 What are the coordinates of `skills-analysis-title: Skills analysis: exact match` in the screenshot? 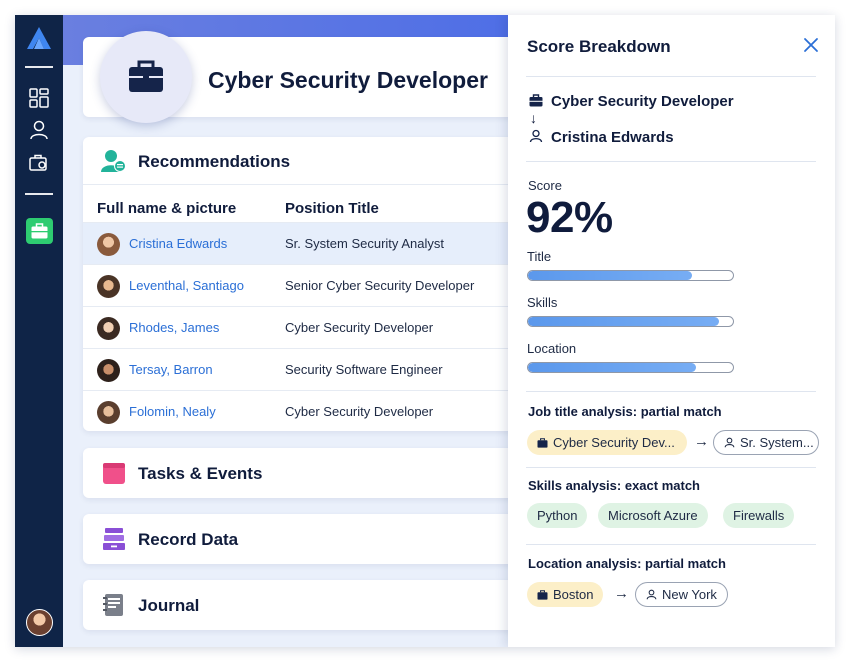 It's located at (614, 485).